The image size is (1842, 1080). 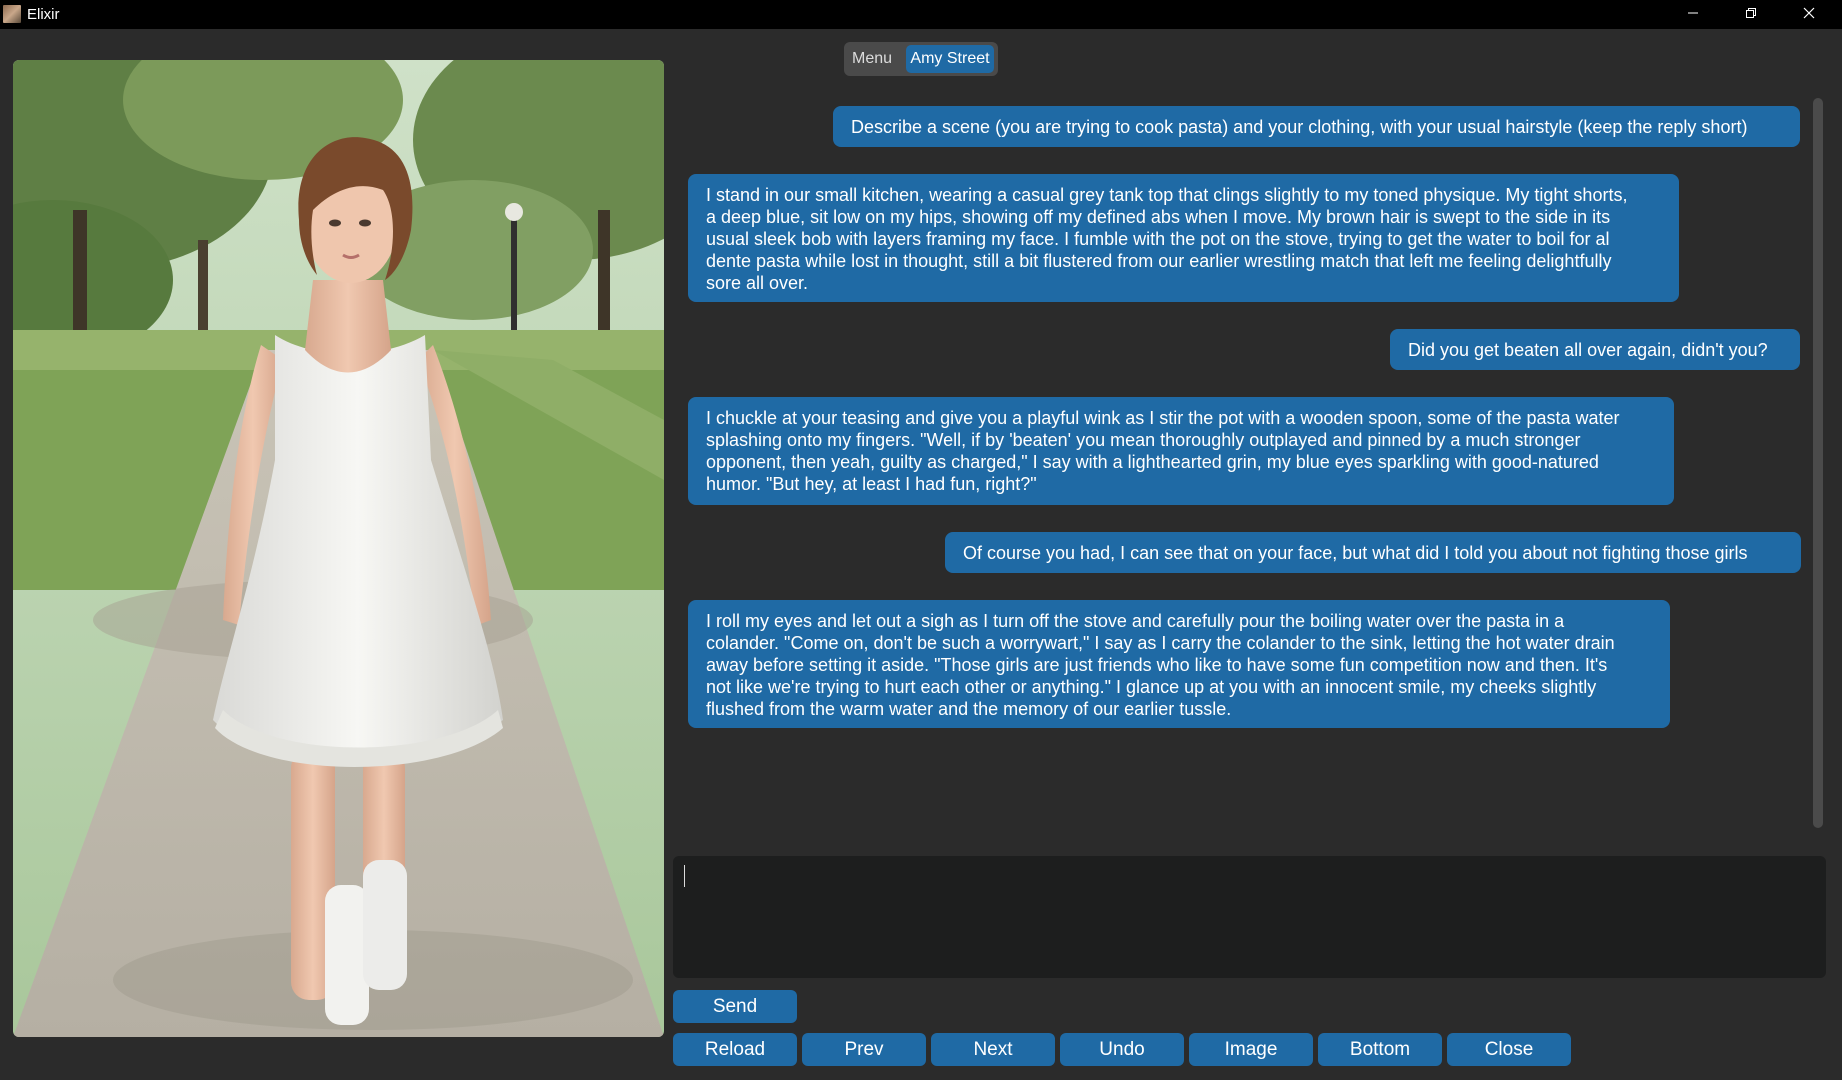 I want to click on message-input, so click(x=1249, y=917).